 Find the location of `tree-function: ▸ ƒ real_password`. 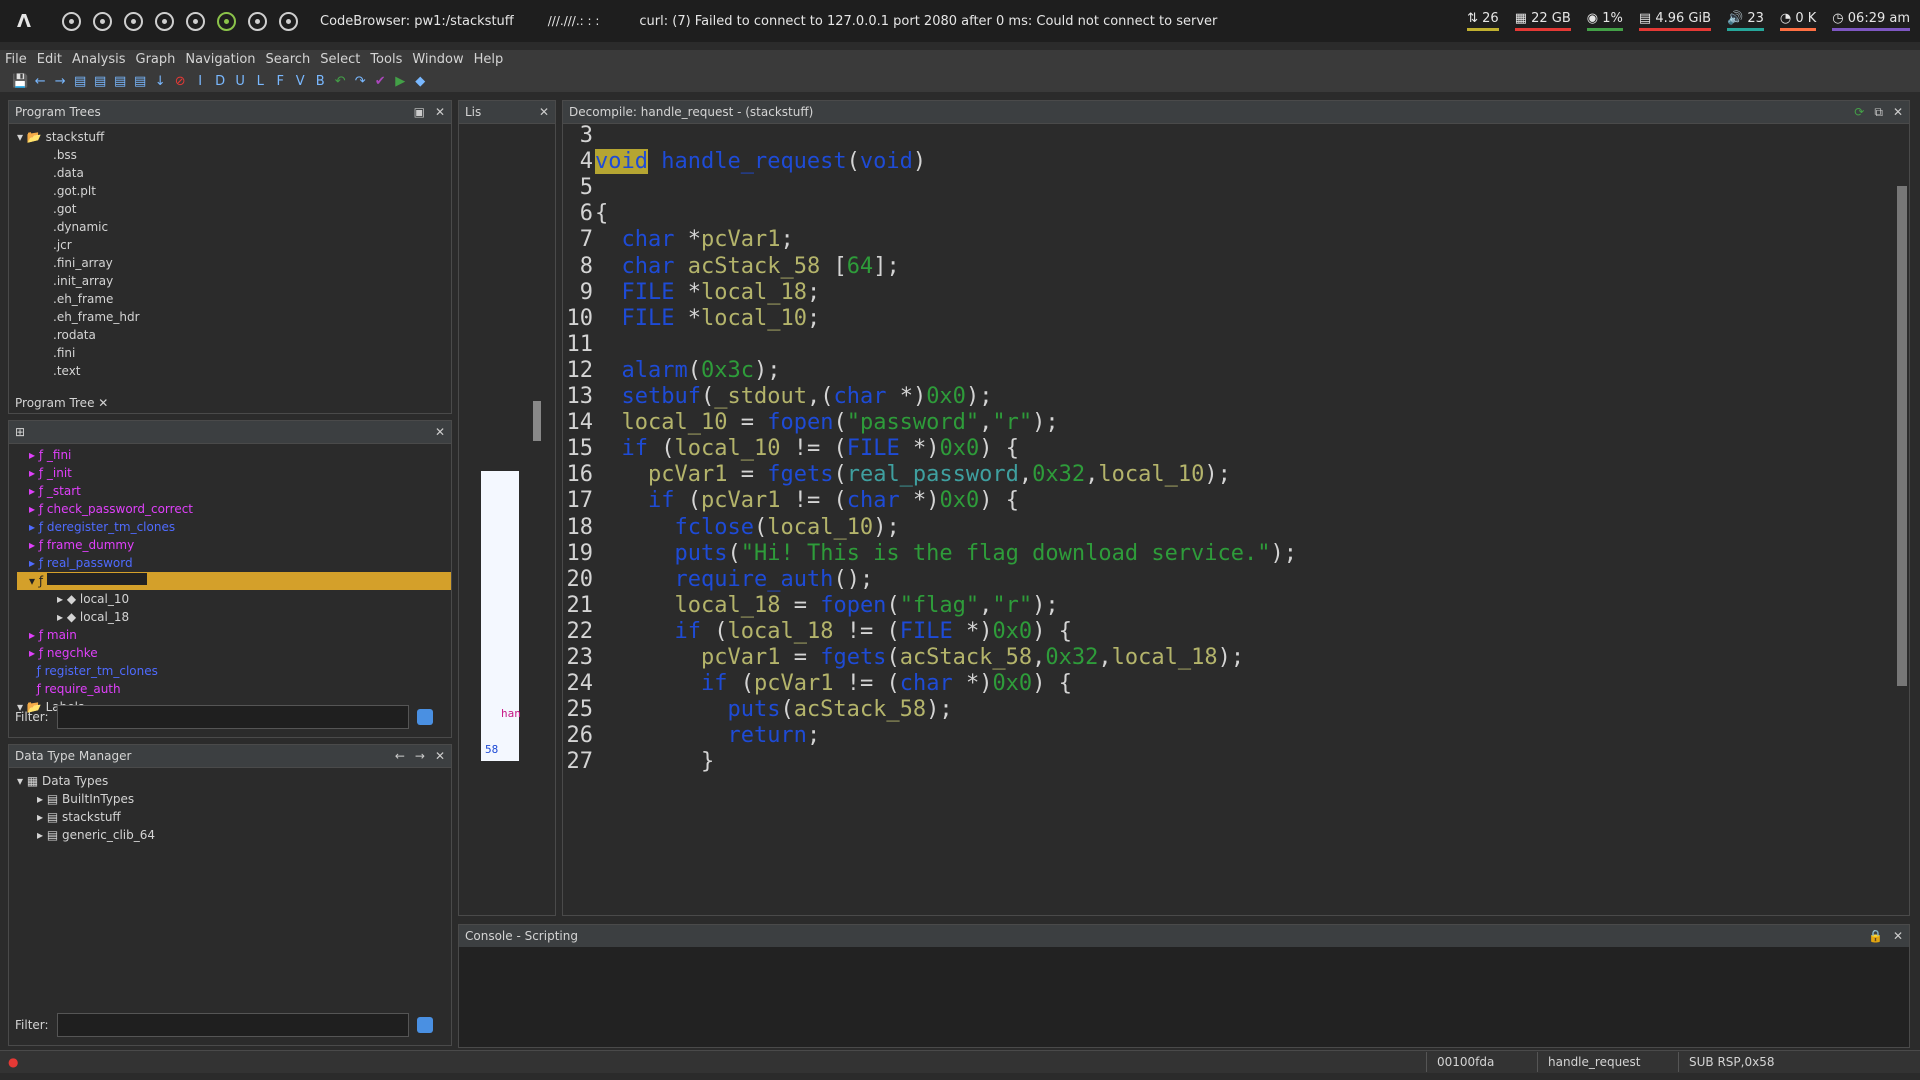

tree-function: ▸ ƒ real_password is located at coordinates (240, 563).